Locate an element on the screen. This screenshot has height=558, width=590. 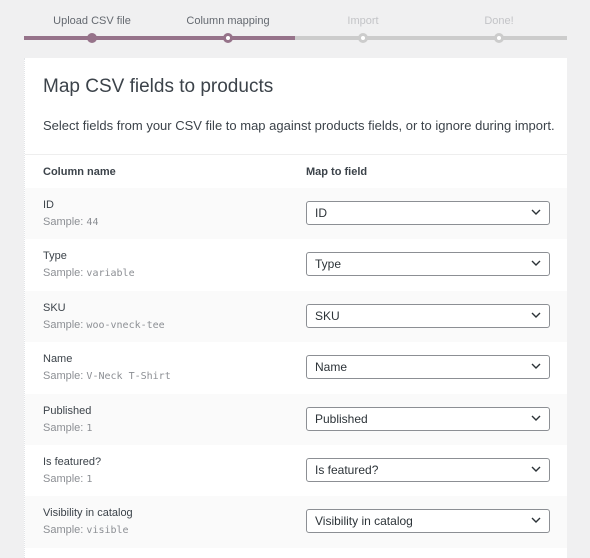
map-field-select: SKU is located at coordinates (428, 315).